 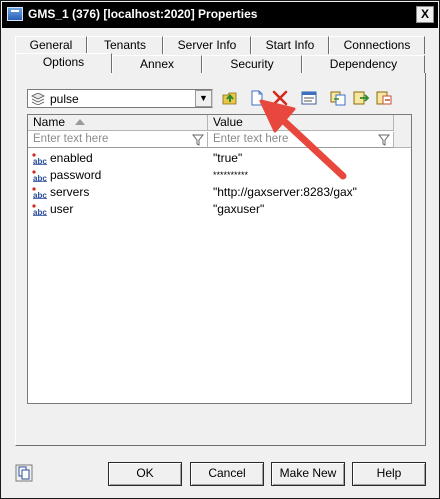 I want to click on option-value: "http://gaxserver:8283/gax", so click(x=285, y=192).